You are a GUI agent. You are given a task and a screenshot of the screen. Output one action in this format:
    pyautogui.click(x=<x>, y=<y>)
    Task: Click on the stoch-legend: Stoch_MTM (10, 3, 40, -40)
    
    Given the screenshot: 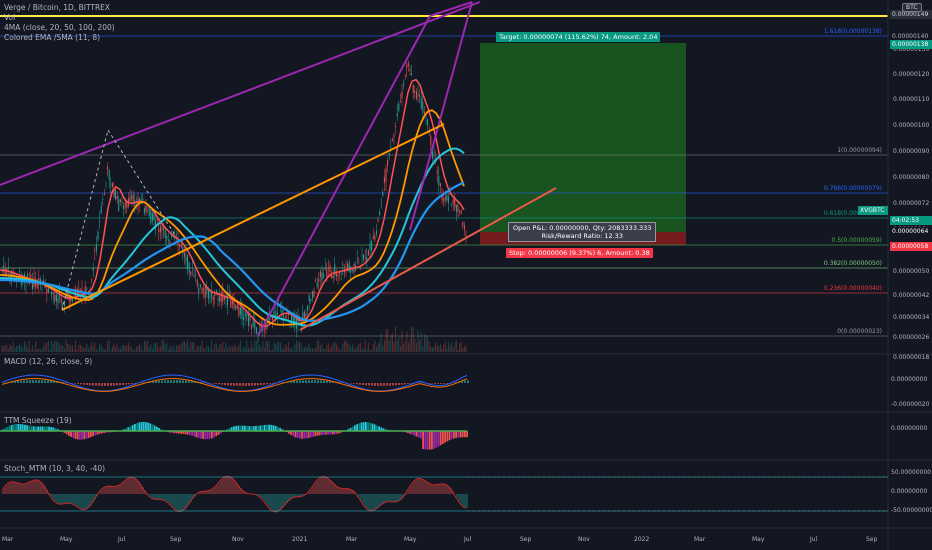 What is the action you would take?
    pyautogui.click(x=54, y=469)
    